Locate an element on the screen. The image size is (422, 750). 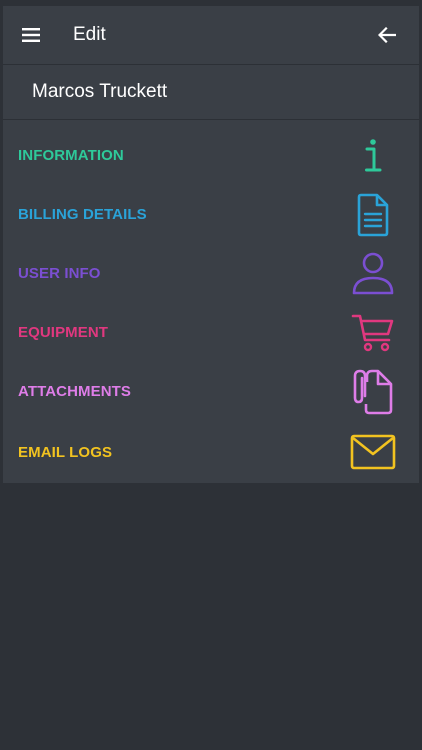
cart-icon is located at coordinates (373, 333).